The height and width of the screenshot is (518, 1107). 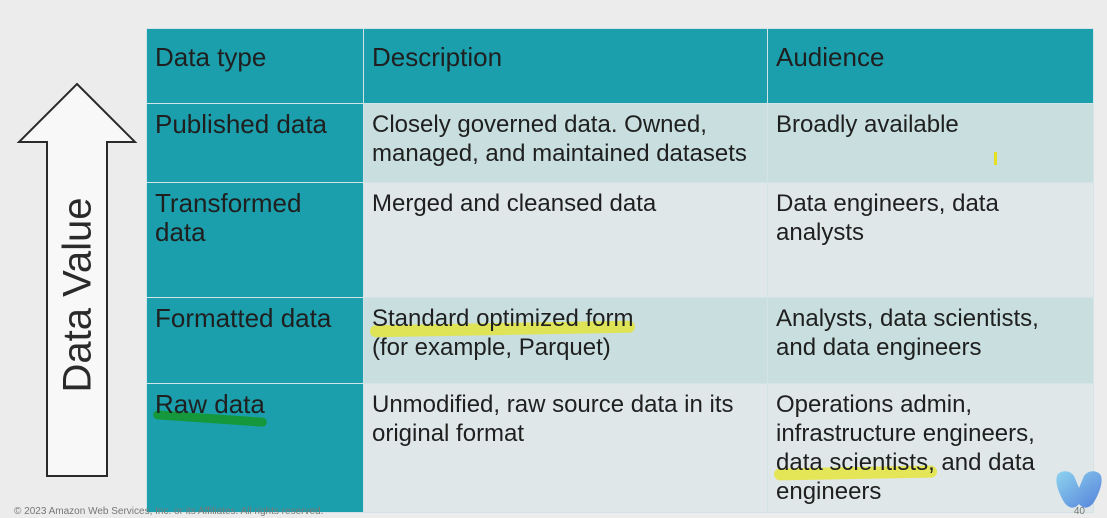 I want to click on row-type: Transformed data, so click(x=255, y=240).